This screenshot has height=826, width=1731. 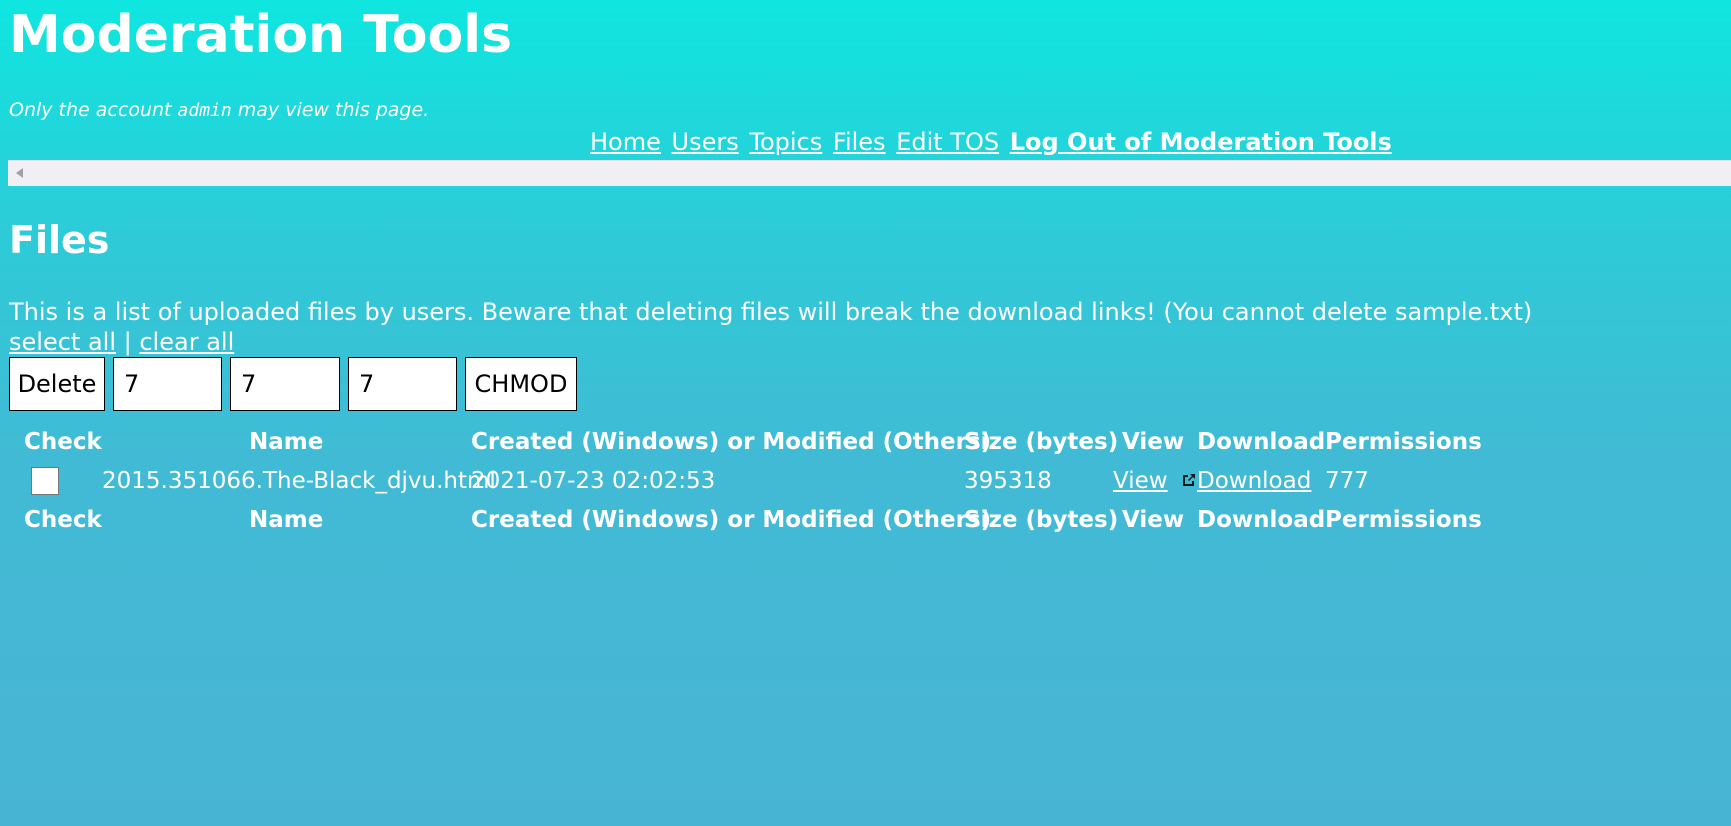 What do you see at coordinates (1008, 481) in the screenshot?
I see `file-size: 395318` at bounding box center [1008, 481].